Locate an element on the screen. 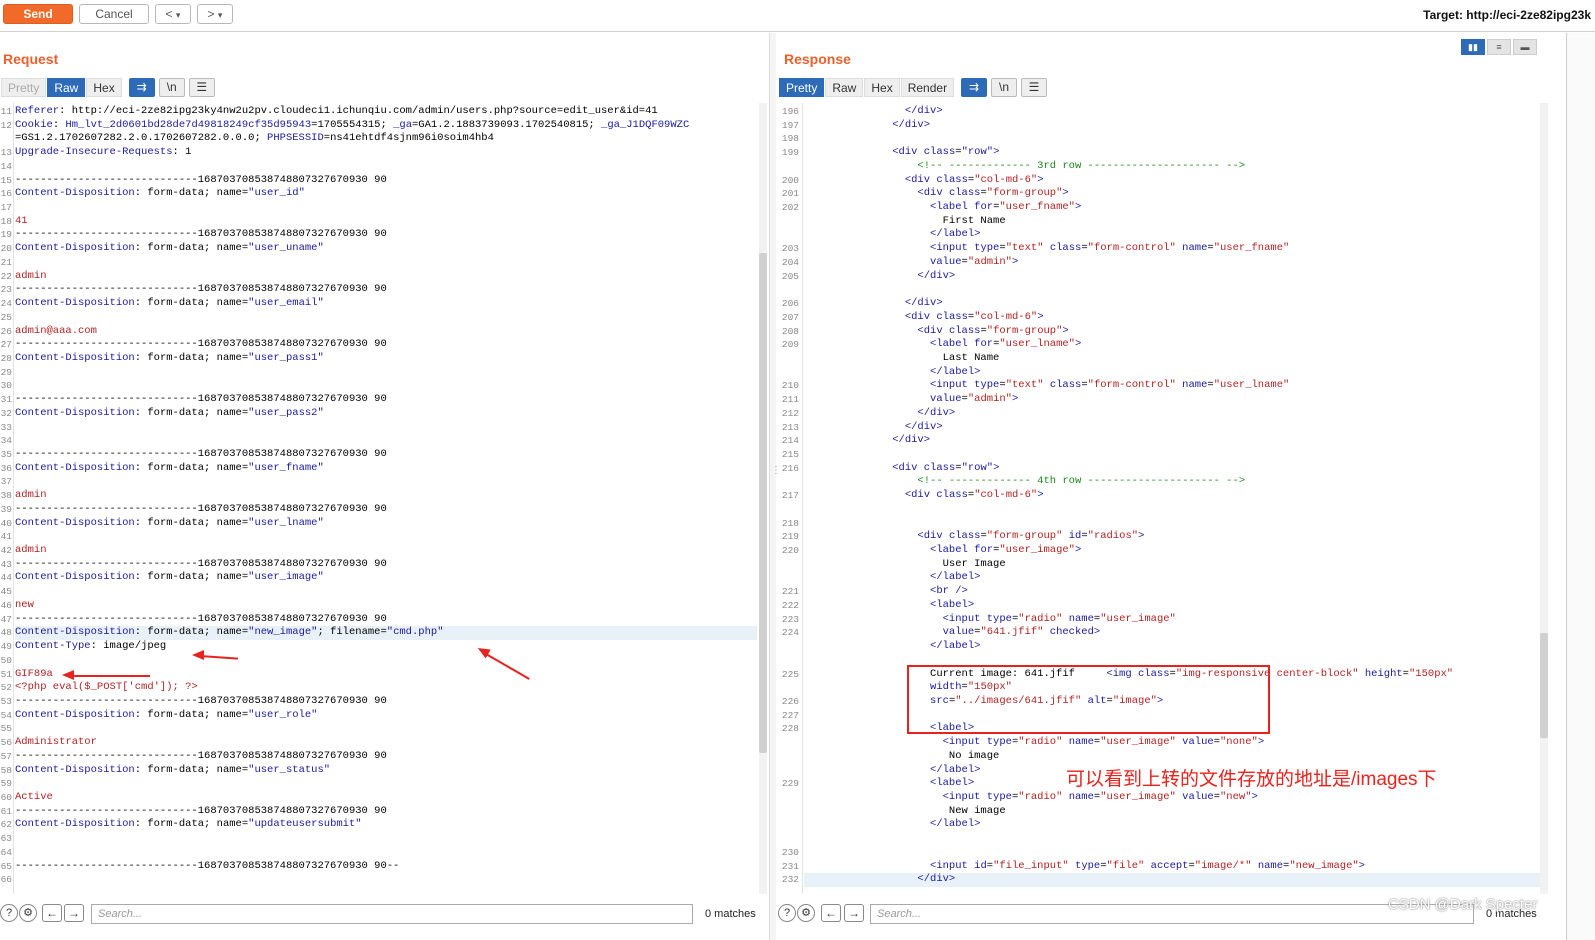 The image size is (1595, 940). code-line: <br /> is located at coordinates (1172, 592).